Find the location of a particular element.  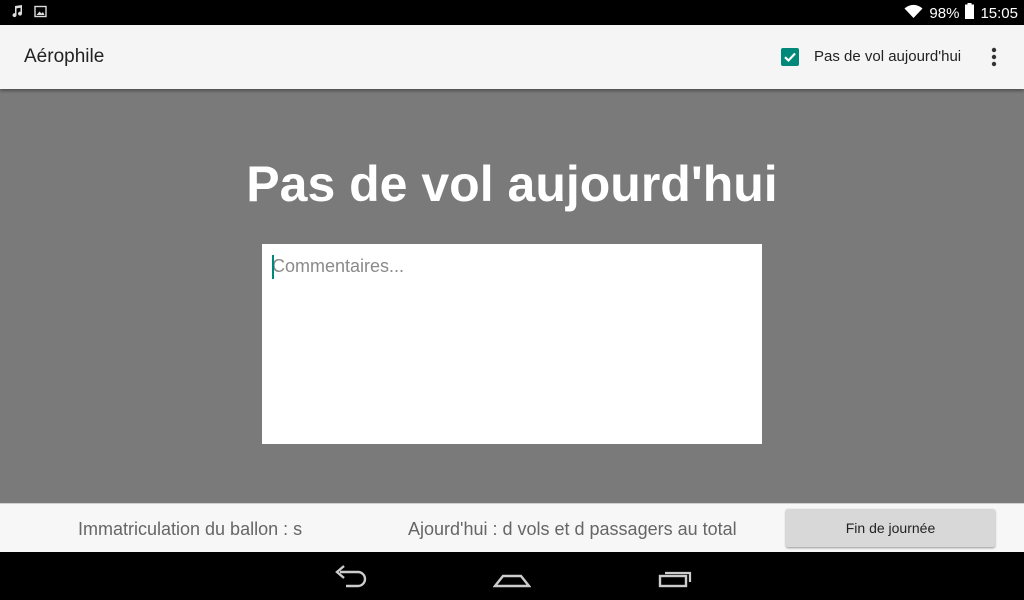

system-icons: 98% 15:05 is located at coordinates (961, 13).